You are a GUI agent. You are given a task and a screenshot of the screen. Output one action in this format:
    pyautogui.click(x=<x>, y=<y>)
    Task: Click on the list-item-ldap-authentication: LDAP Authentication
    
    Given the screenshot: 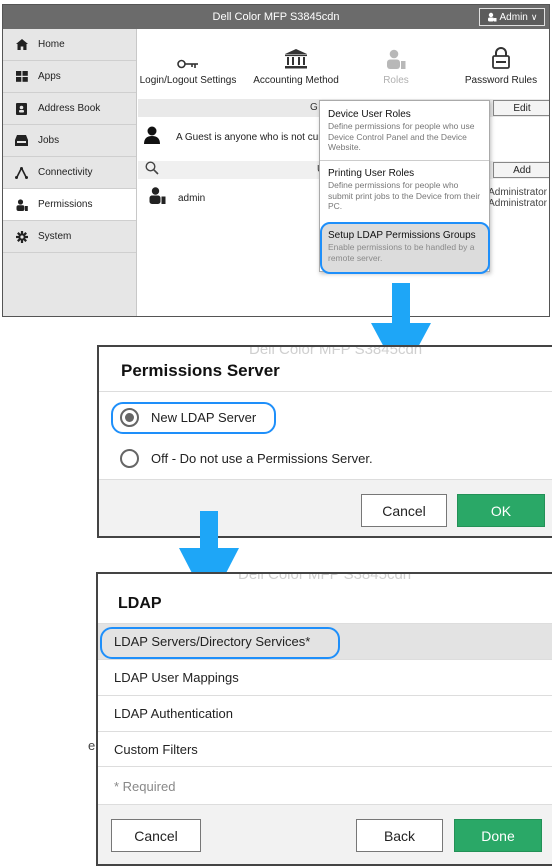 What is the action you would take?
    pyautogui.click(x=325, y=713)
    